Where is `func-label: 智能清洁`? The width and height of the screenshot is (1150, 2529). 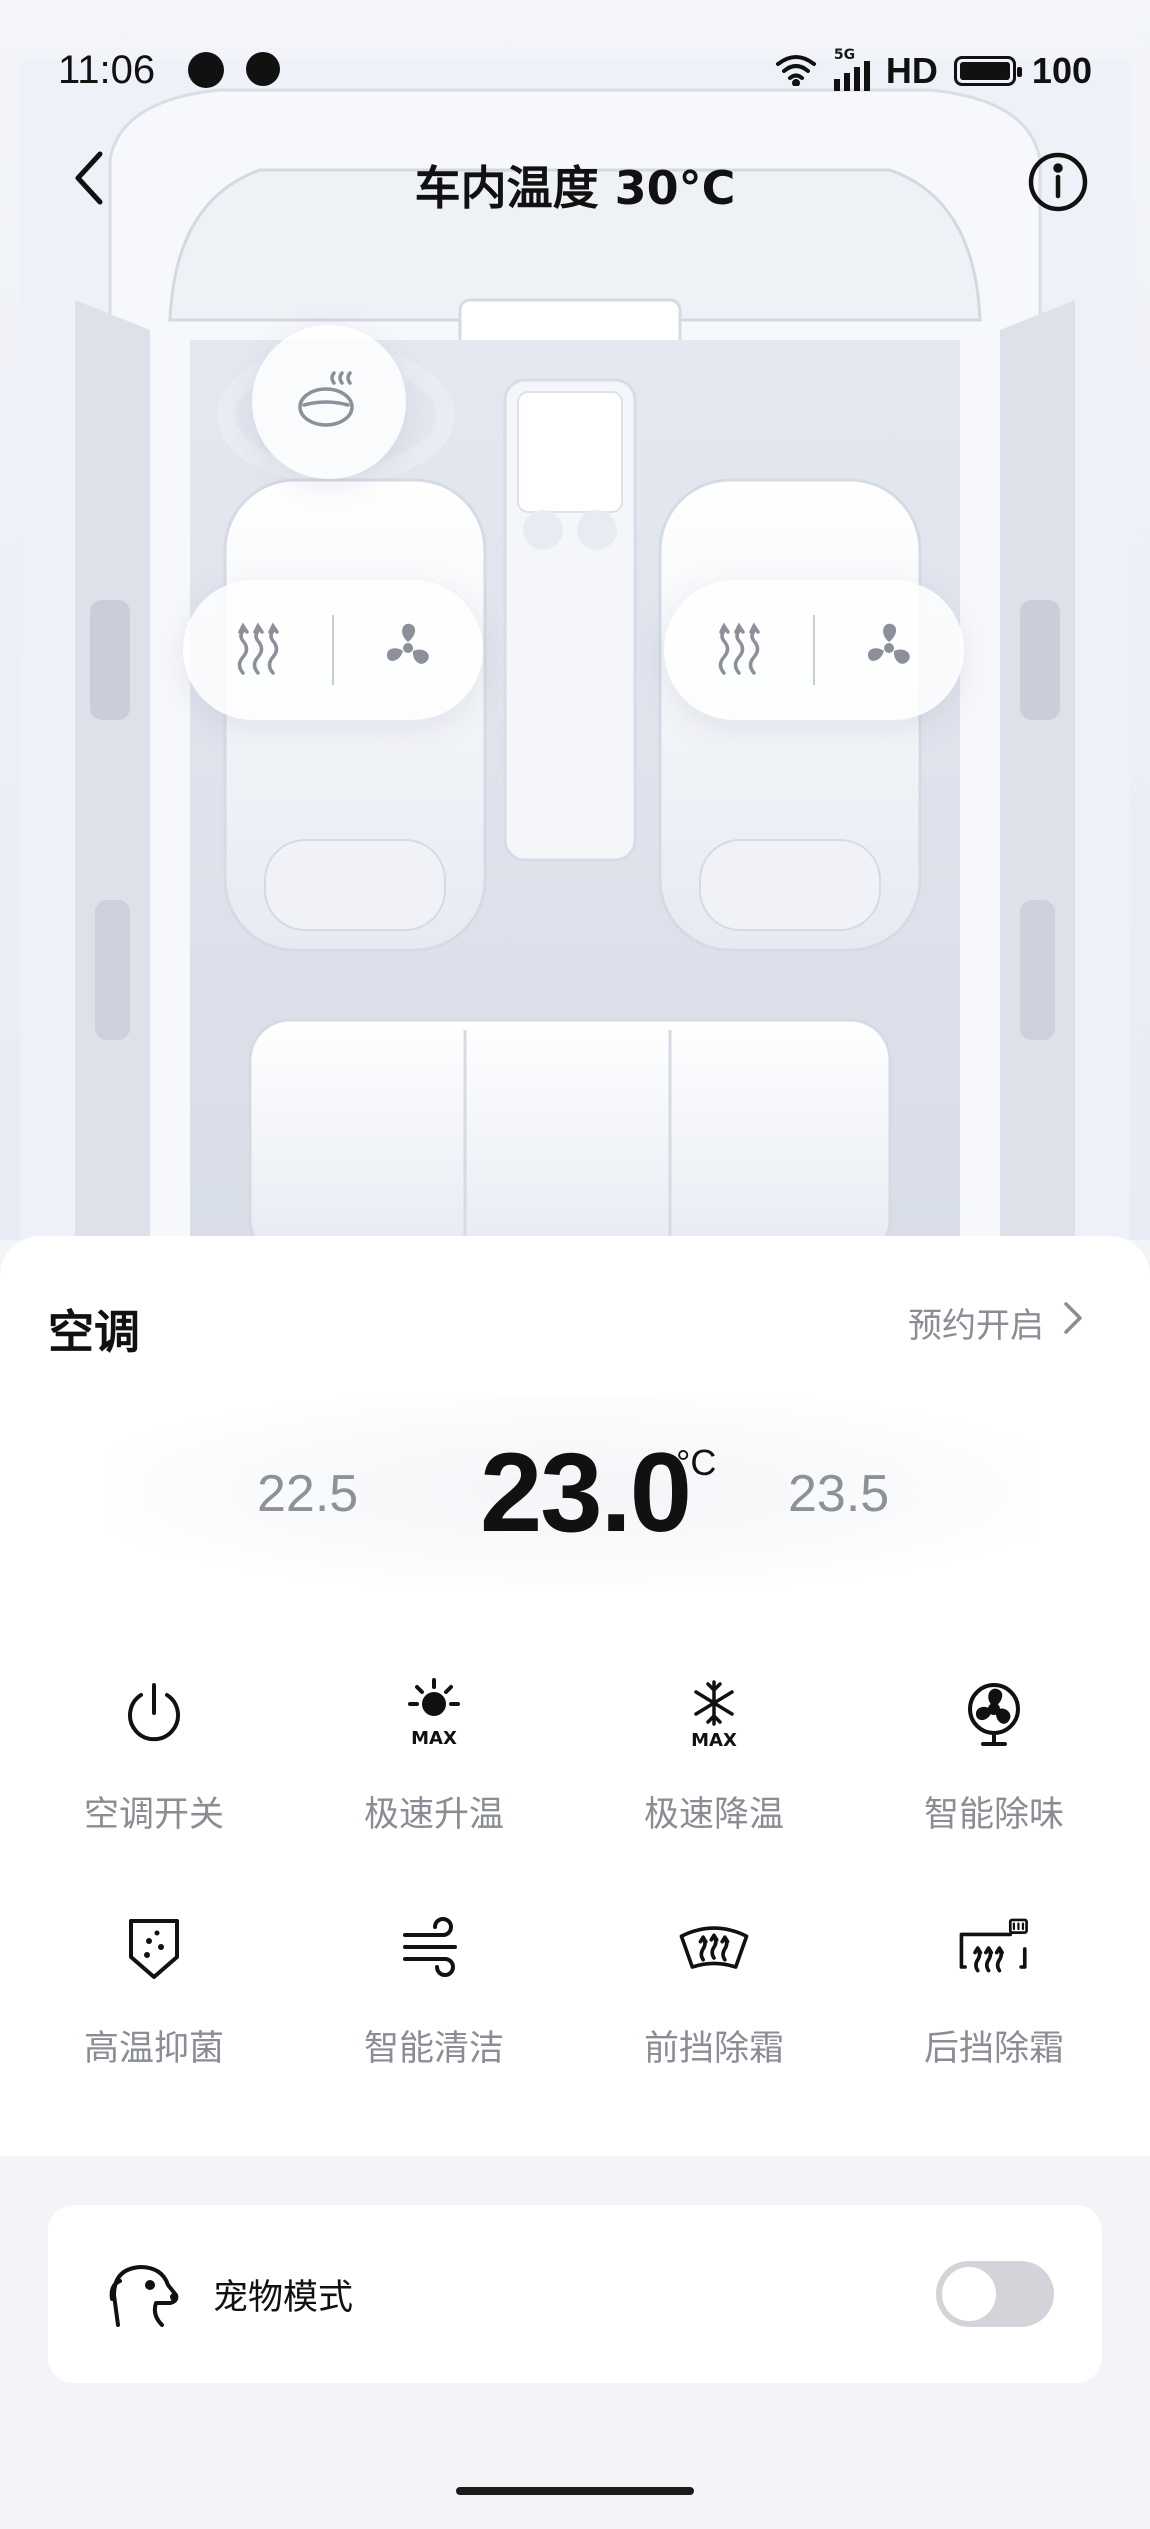 func-label: 智能清洁 is located at coordinates (433, 2049).